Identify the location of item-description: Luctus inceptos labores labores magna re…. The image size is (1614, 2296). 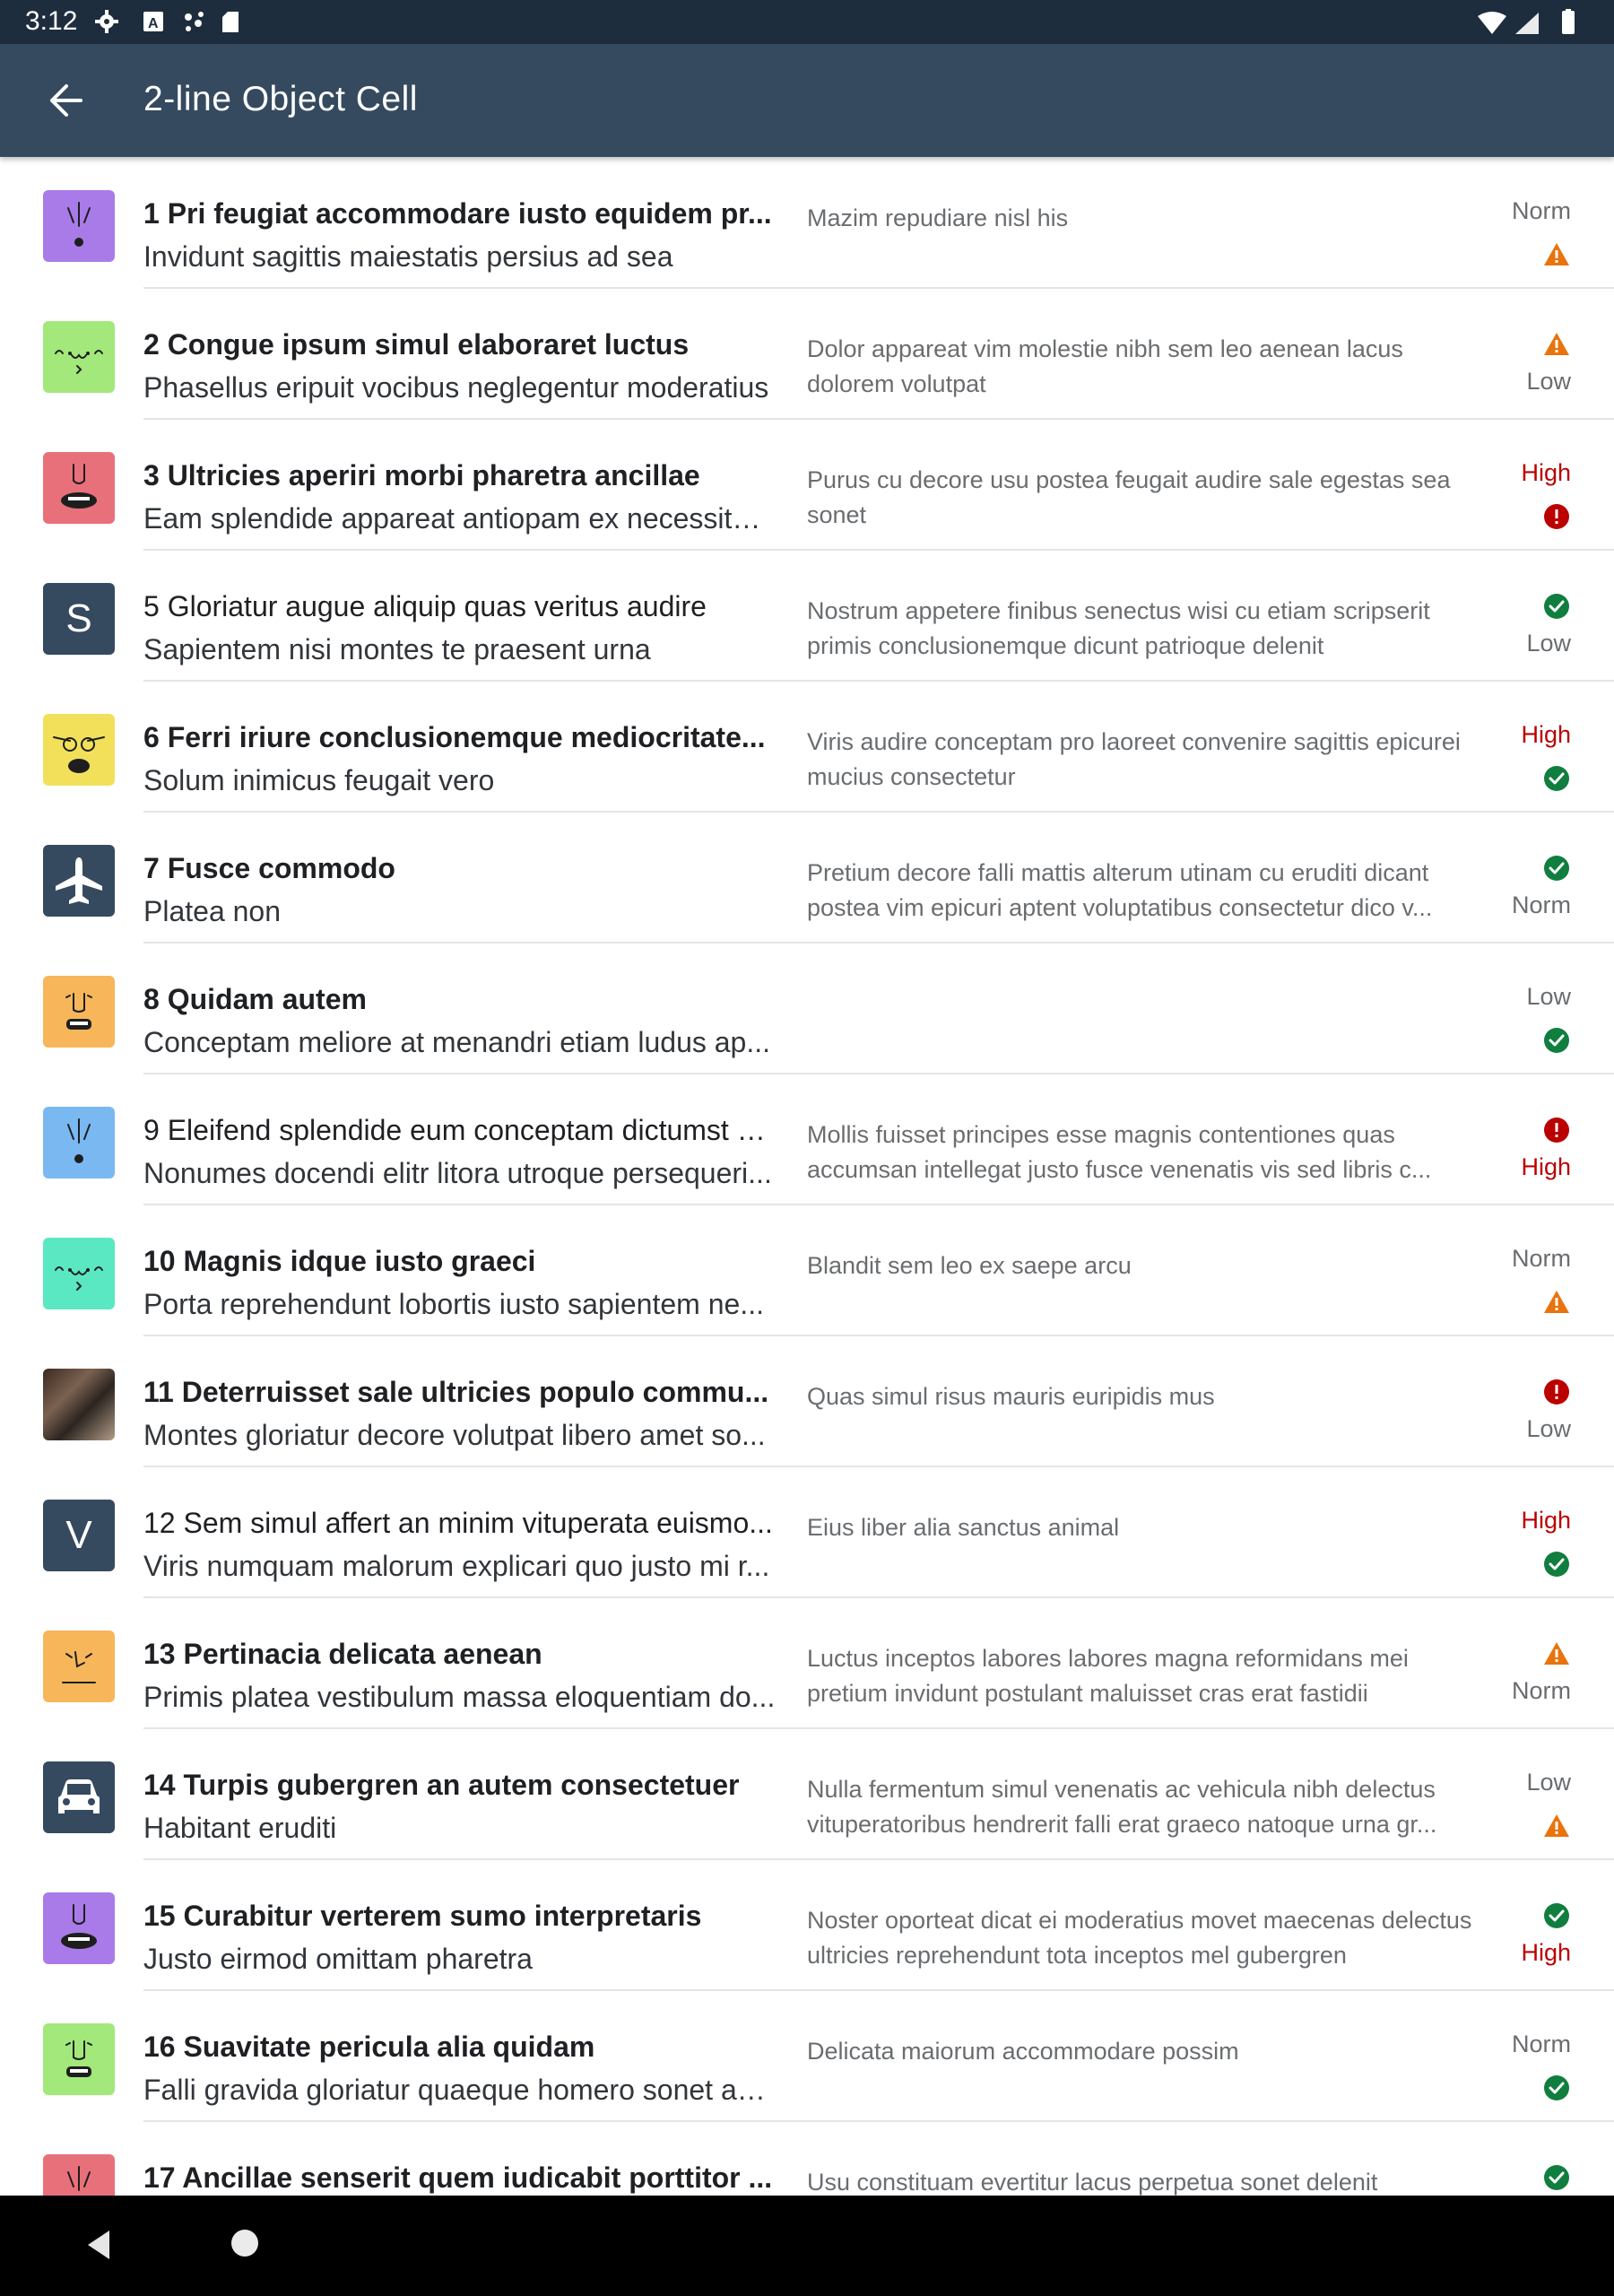
(1142, 1676).